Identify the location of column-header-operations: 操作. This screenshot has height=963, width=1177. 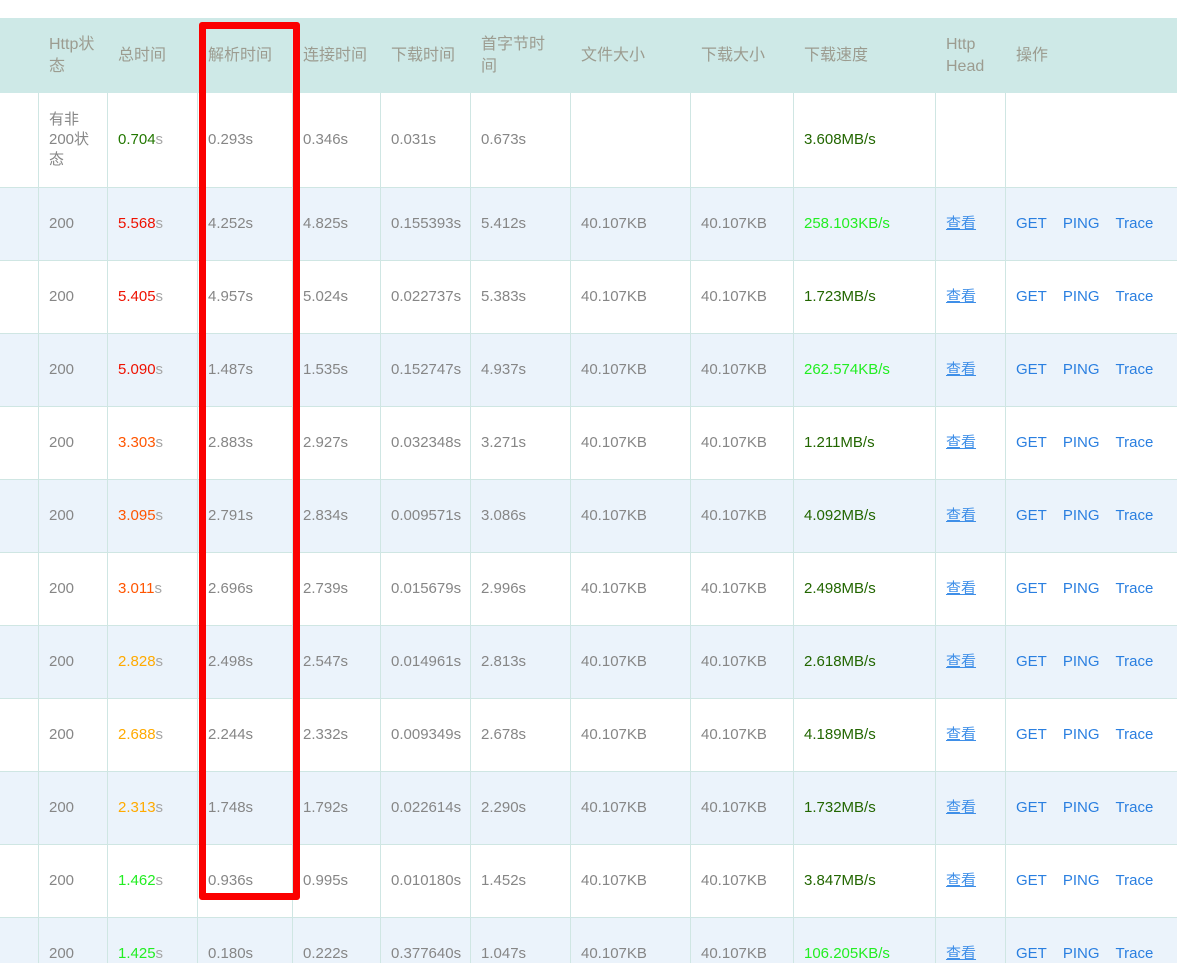
(1091, 55).